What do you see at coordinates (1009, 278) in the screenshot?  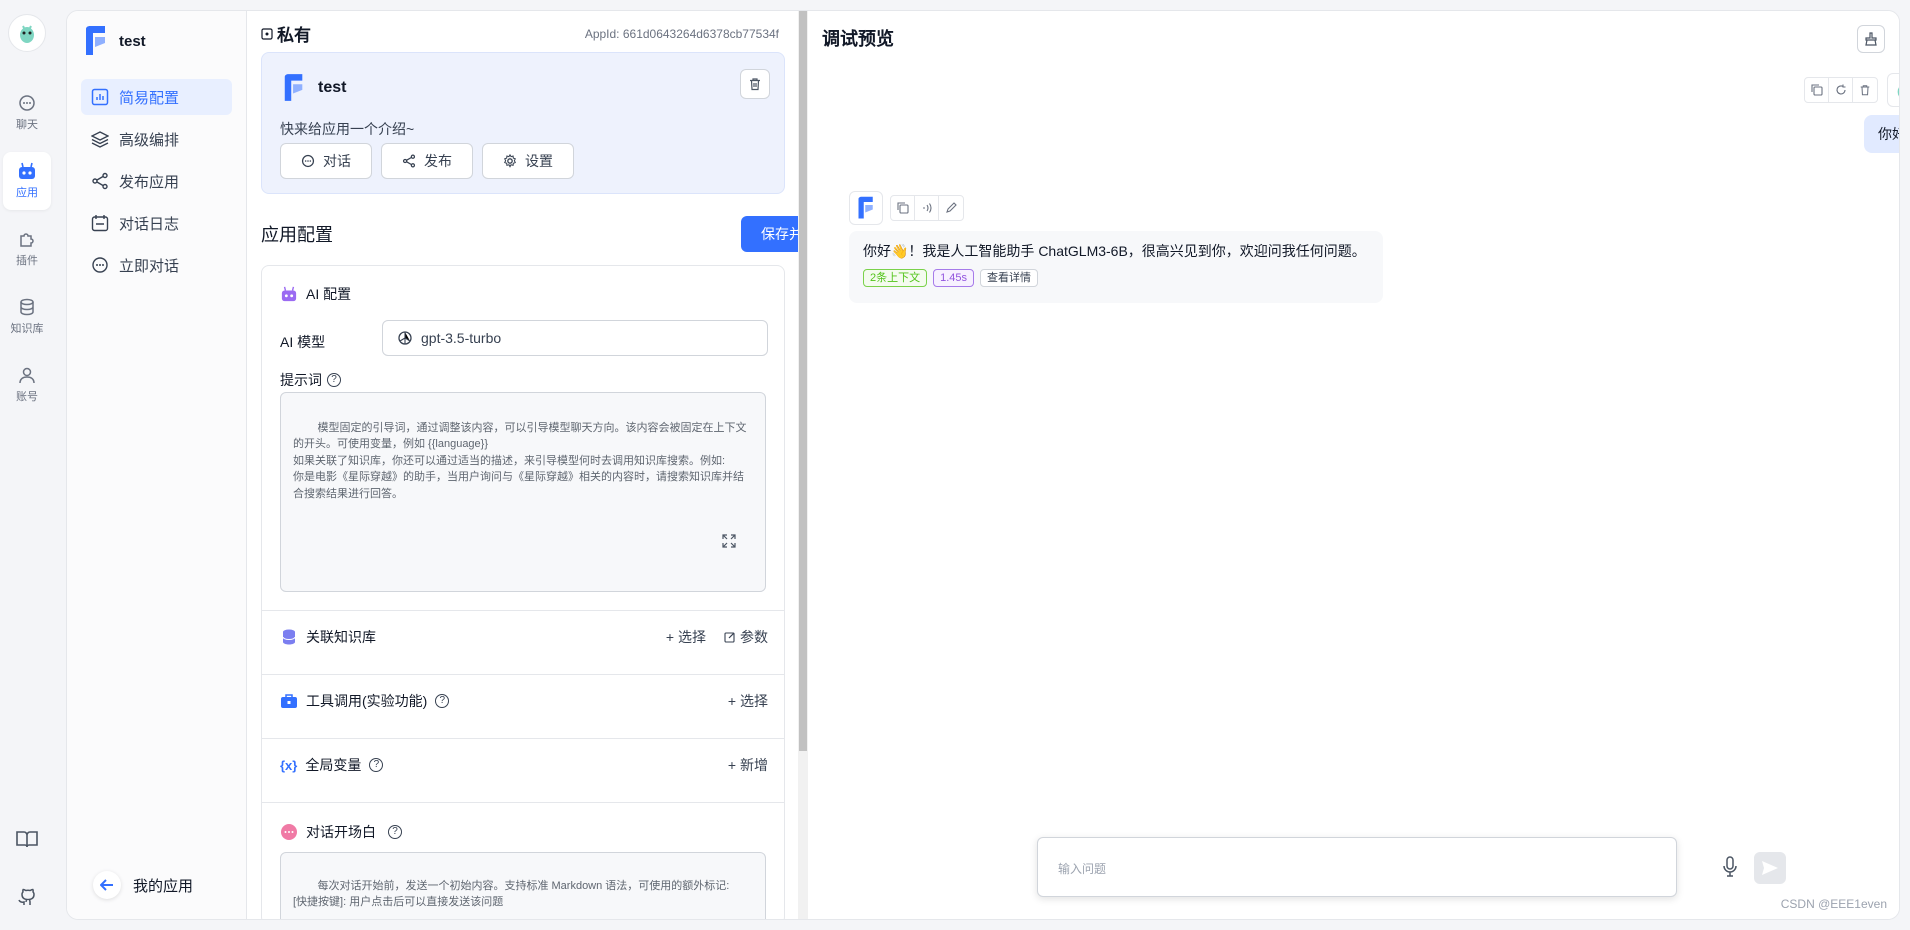 I see `view-details-tag: 查看详情` at bounding box center [1009, 278].